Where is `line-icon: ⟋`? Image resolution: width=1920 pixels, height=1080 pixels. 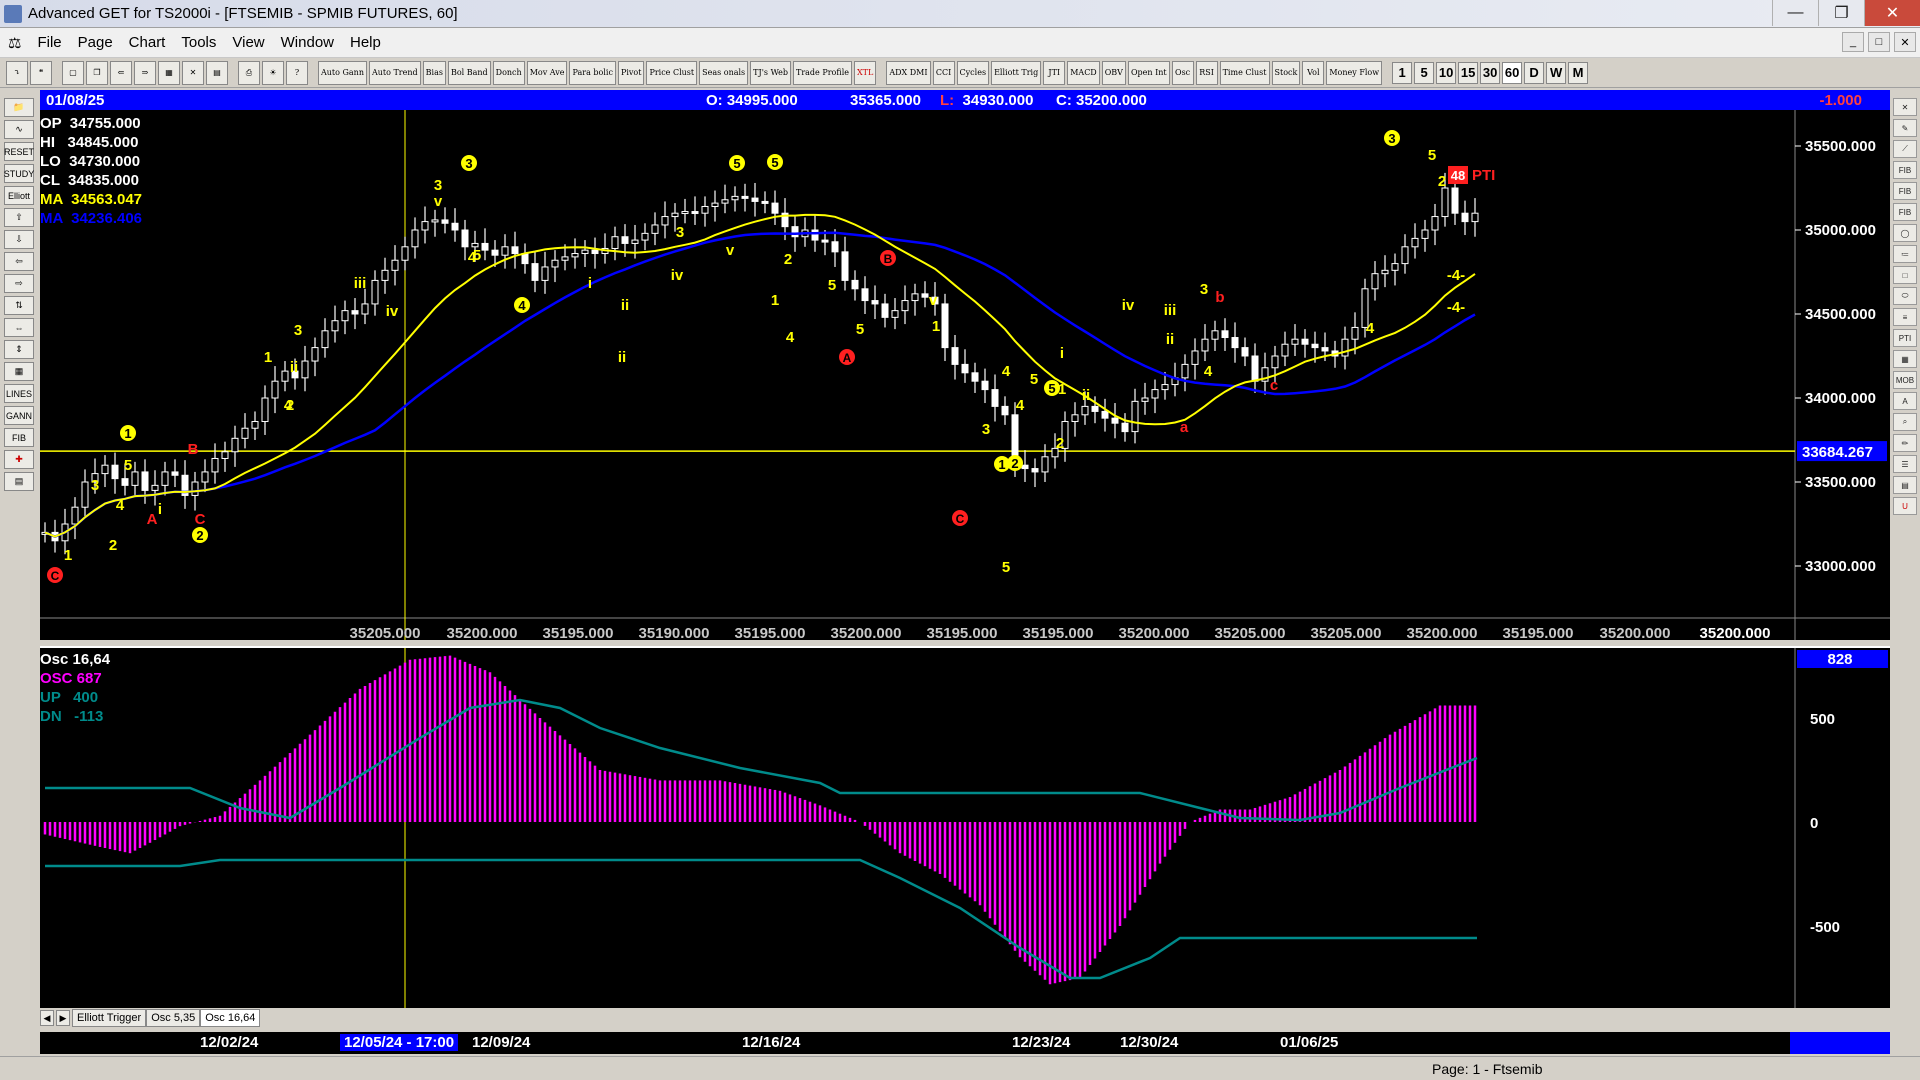
line-icon: ⟋ is located at coordinates (1905, 149).